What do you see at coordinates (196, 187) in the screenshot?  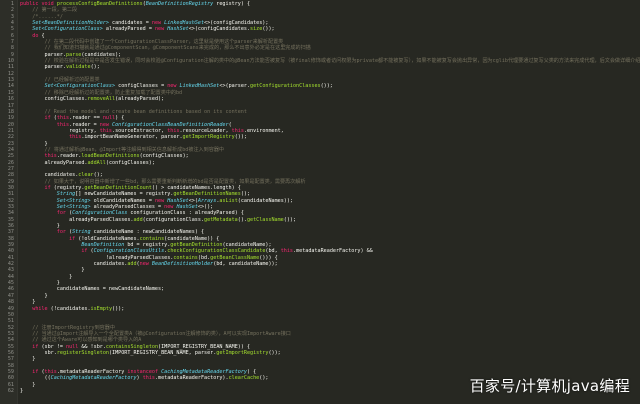 I see `code-token: () > candidateNames.length) {` at bounding box center [196, 187].